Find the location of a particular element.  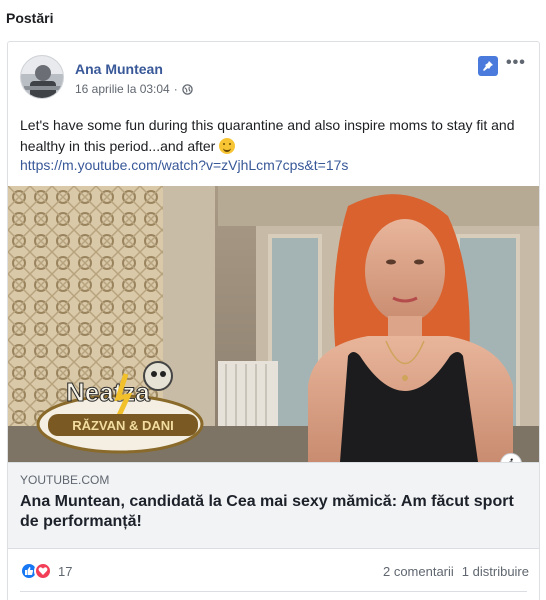

engagement-stats: 2 comentarii 1 distribuire is located at coordinates (456, 571).